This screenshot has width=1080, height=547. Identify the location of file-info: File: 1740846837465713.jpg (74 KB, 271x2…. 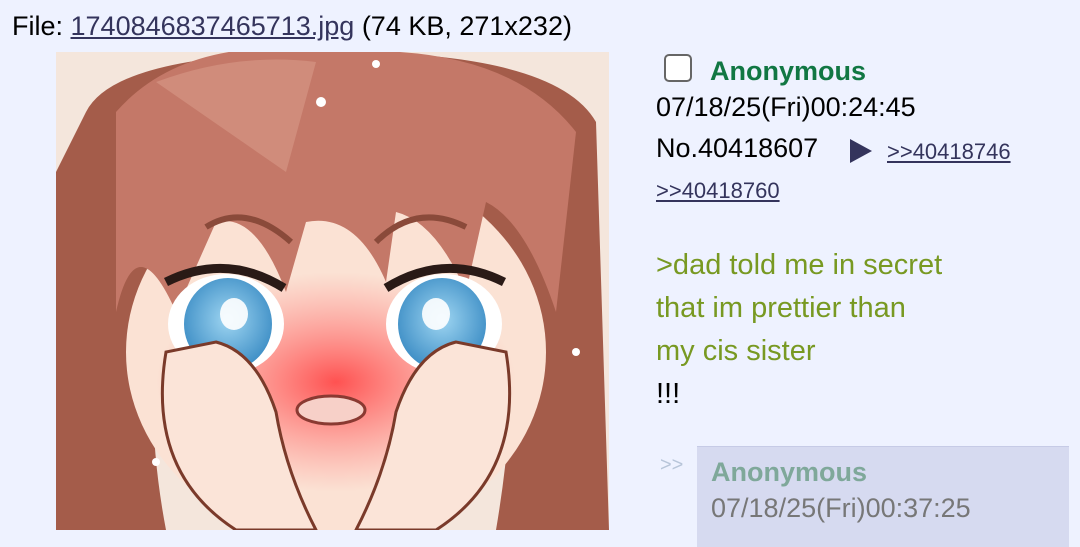
(292, 26).